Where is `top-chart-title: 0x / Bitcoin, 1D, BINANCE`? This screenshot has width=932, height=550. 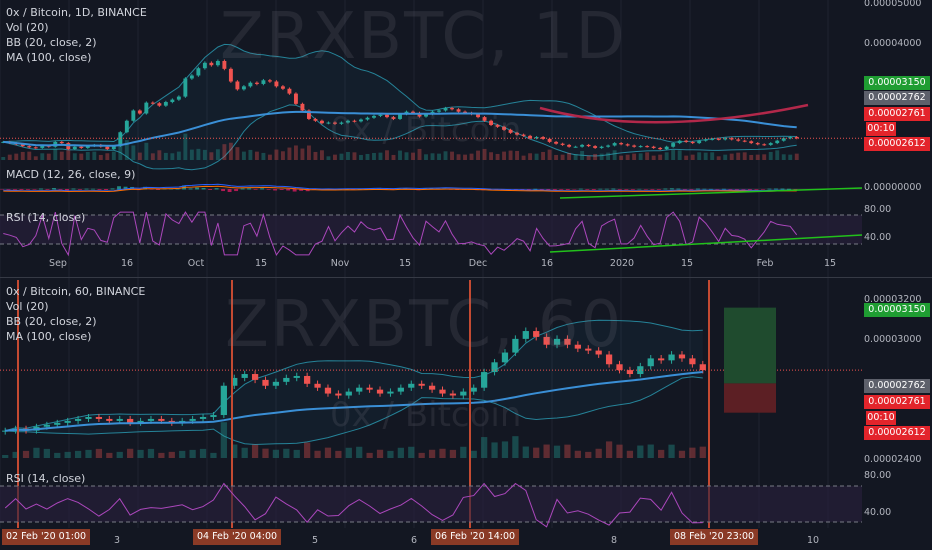
top-chart-title: 0x / Bitcoin, 1D, BINANCE is located at coordinates (76, 12).